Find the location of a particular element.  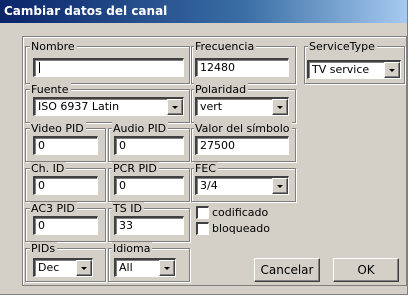

ac3-pid-label: AC3 PID is located at coordinates (53, 208).